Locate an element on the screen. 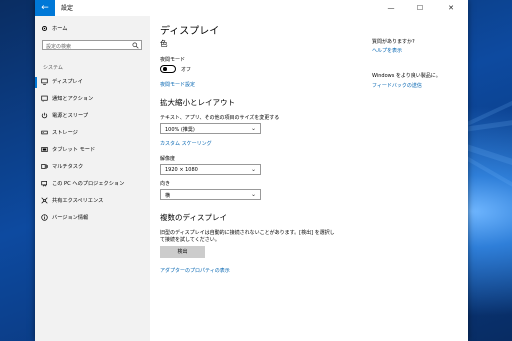  sidebar-item-notifications: 通知とアクション is located at coordinates (67, 98).